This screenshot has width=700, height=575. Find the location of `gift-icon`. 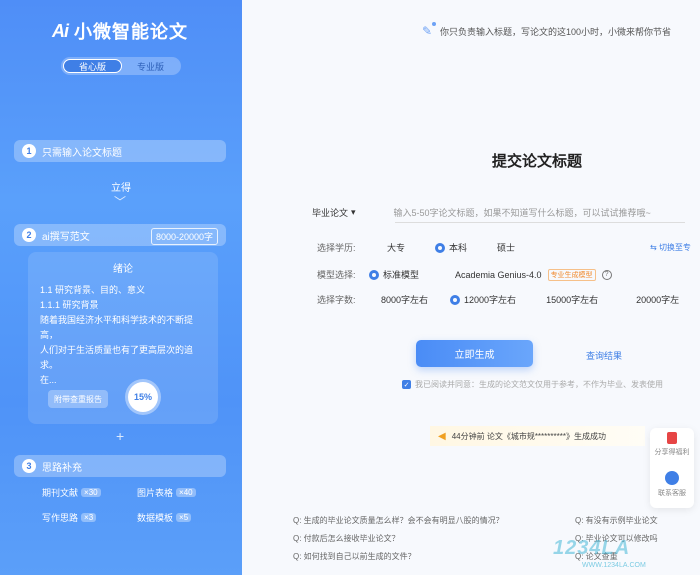

gift-icon is located at coordinates (672, 438).